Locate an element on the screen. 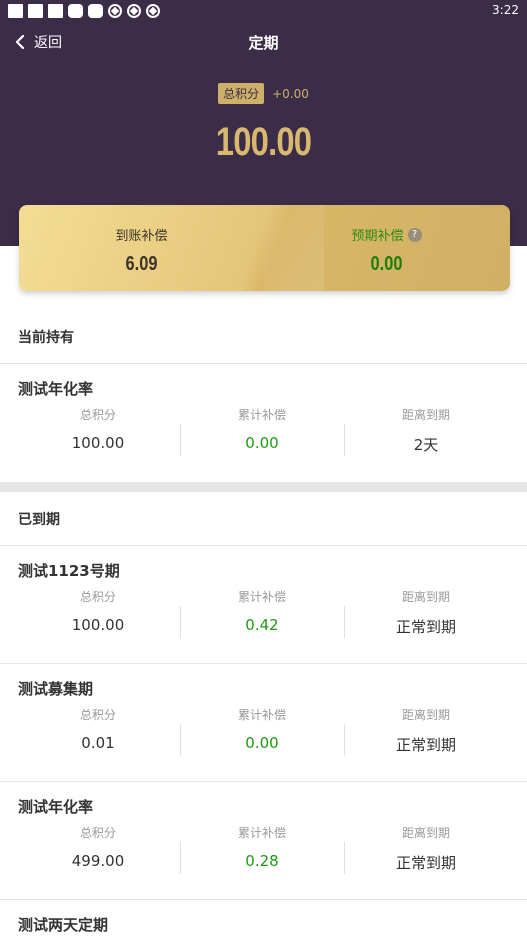  holding-name: 测试募集期 is located at coordinates (56, 689).